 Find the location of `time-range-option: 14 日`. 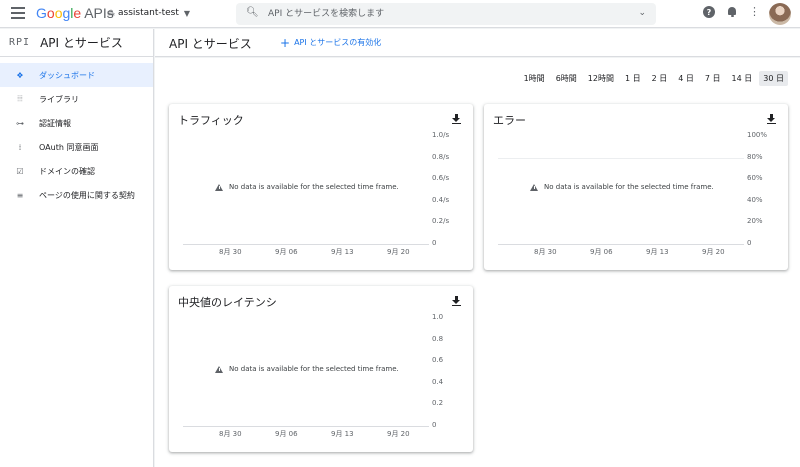

time-range-option: 14 日 is located at coordinates (742, 78).